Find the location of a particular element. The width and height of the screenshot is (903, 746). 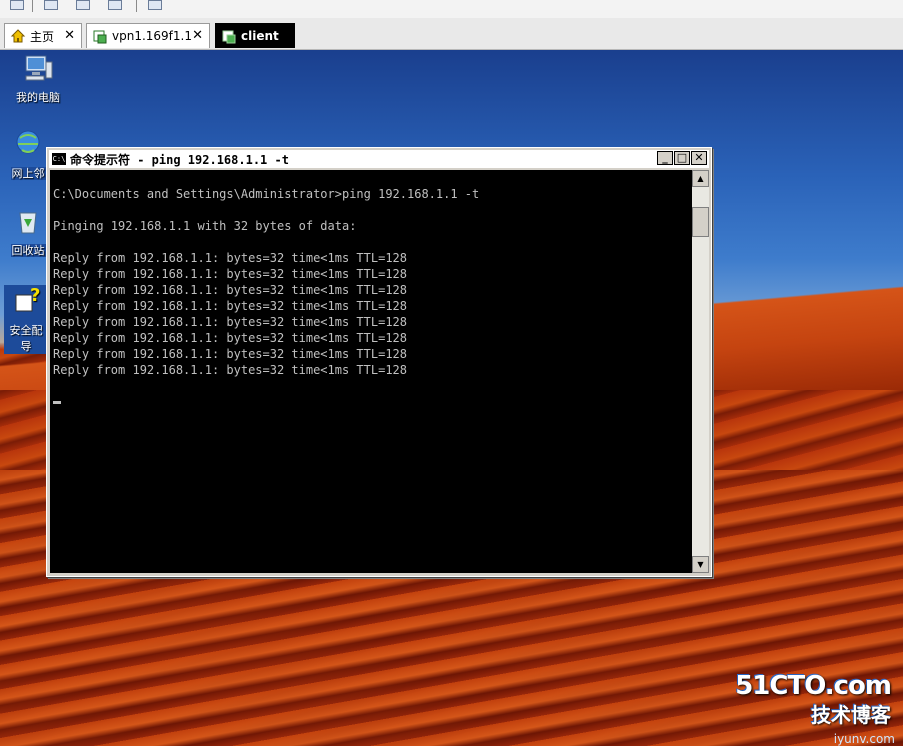

tab-client: client is located at coordinates (255, 35).